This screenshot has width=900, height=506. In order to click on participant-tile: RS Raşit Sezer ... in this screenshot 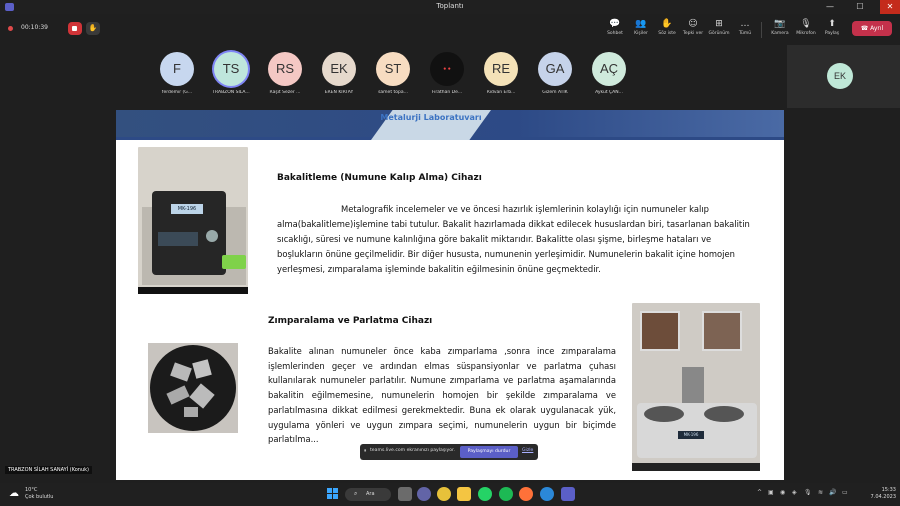, I will do `click(285, 78)`.